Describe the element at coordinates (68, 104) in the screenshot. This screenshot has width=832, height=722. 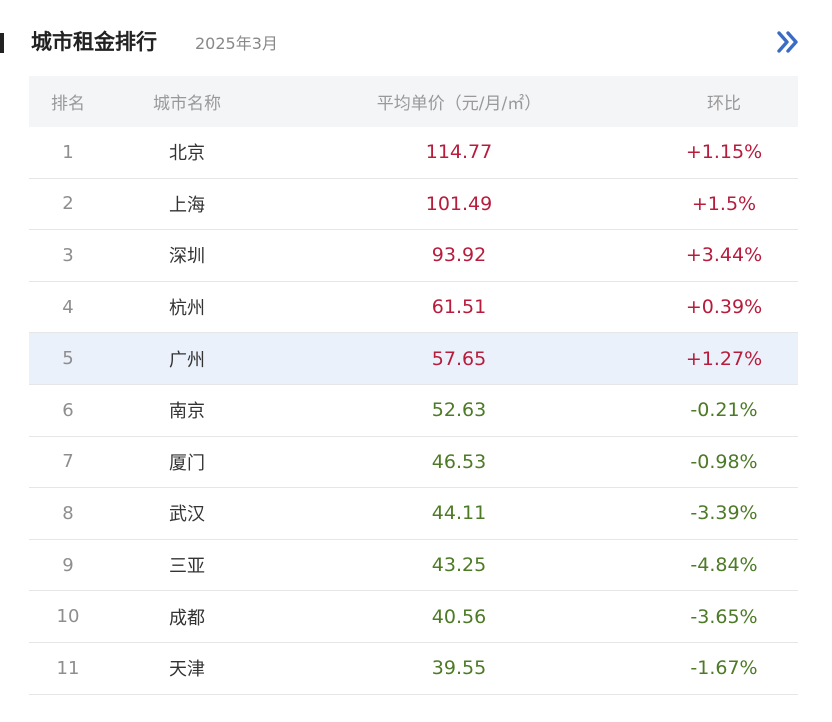
I see `column-header-rank: 排名` at that location.